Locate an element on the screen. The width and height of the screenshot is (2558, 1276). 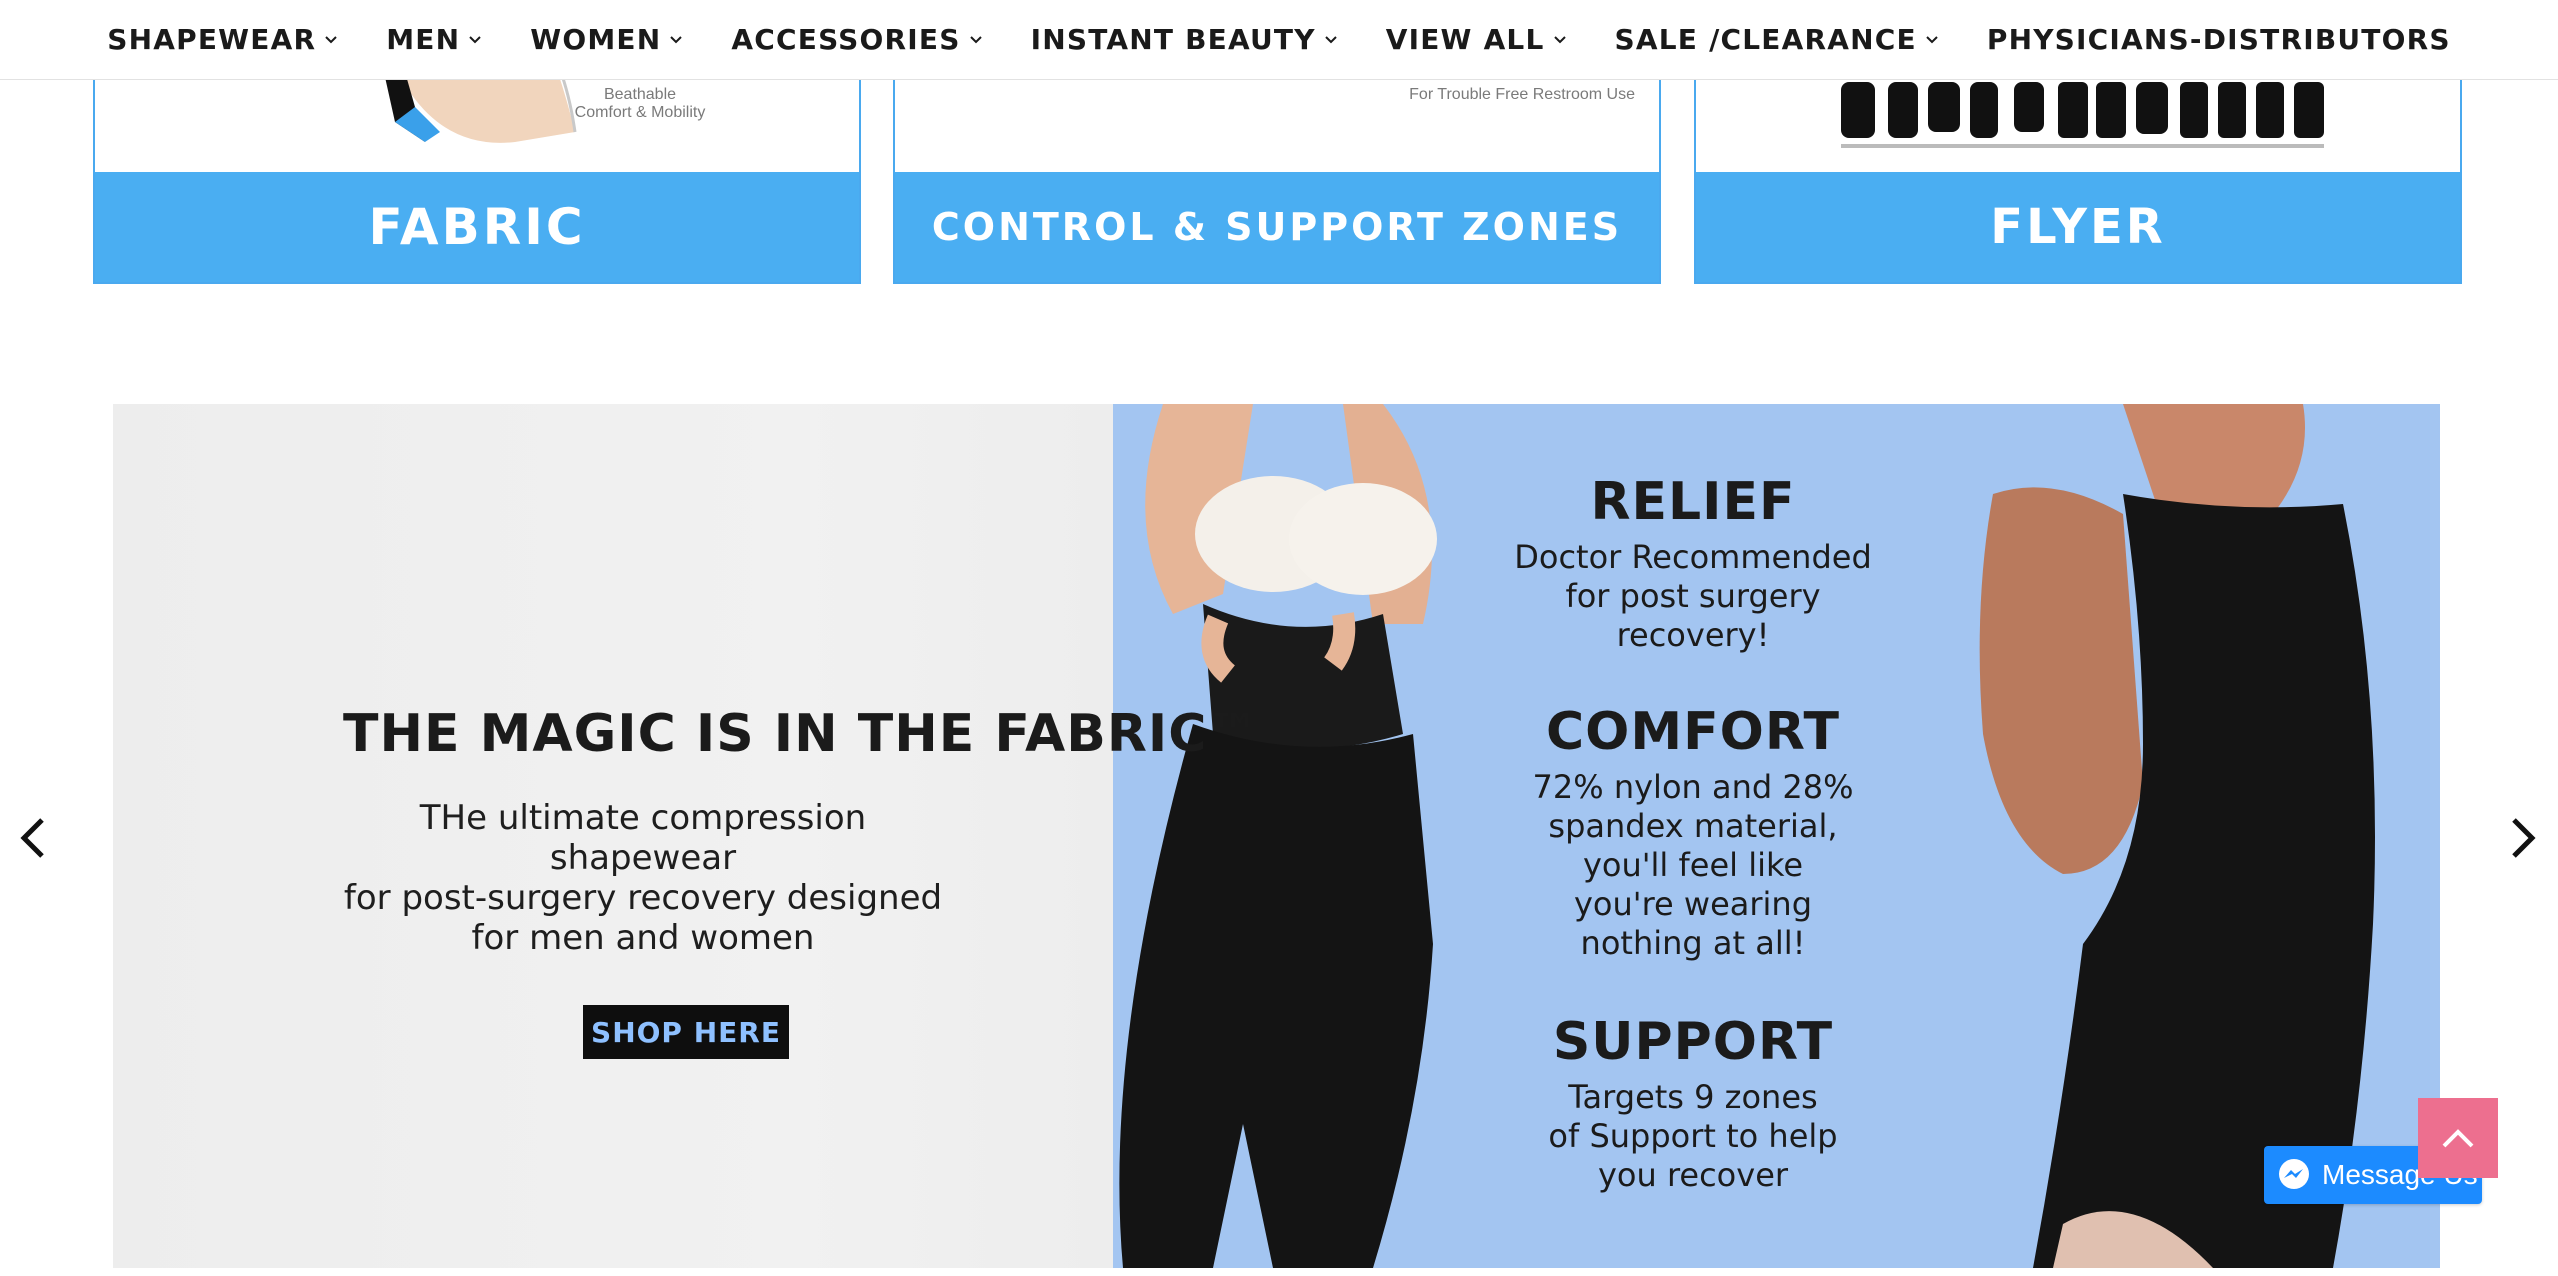
nav-item-label: VIEW ALL is located at coordinates (1465, 39).